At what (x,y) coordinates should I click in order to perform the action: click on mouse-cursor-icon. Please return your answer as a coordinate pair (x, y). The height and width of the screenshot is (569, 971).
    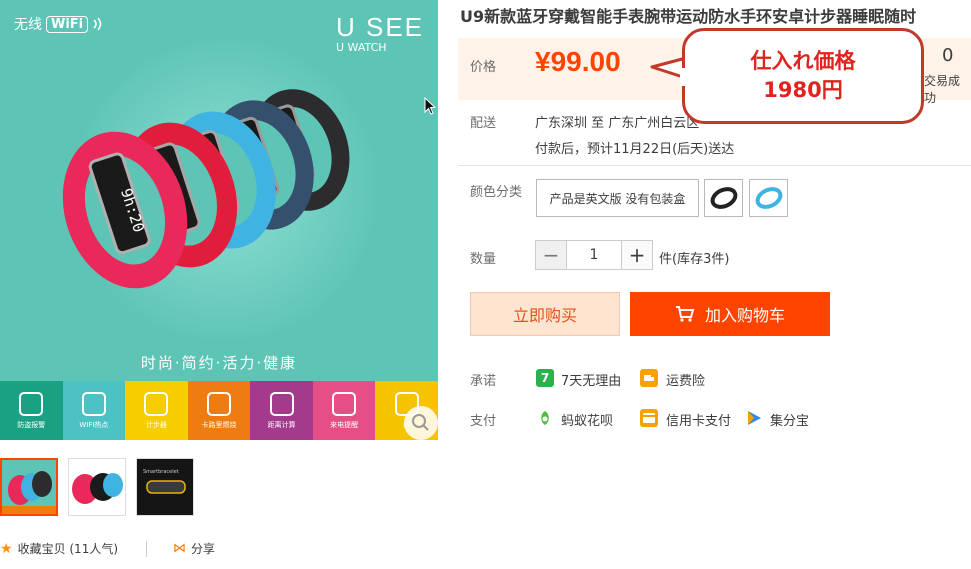
    Looking at the image, I should click on (430, 106).